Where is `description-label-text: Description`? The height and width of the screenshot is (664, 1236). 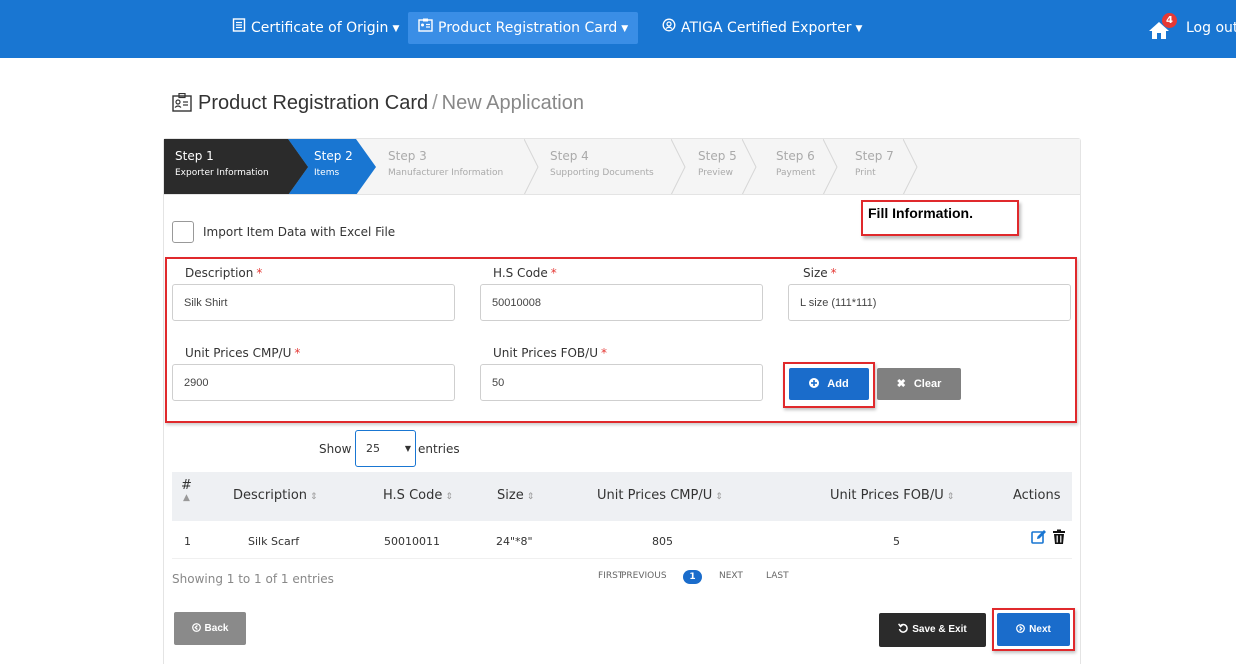 description-label-text: Description is located at coordinates (219, 273).